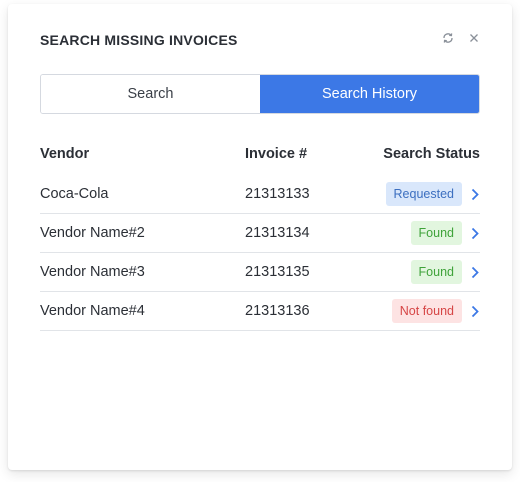  I want to click on invoice-cell: 21313133, so click(277, 194).